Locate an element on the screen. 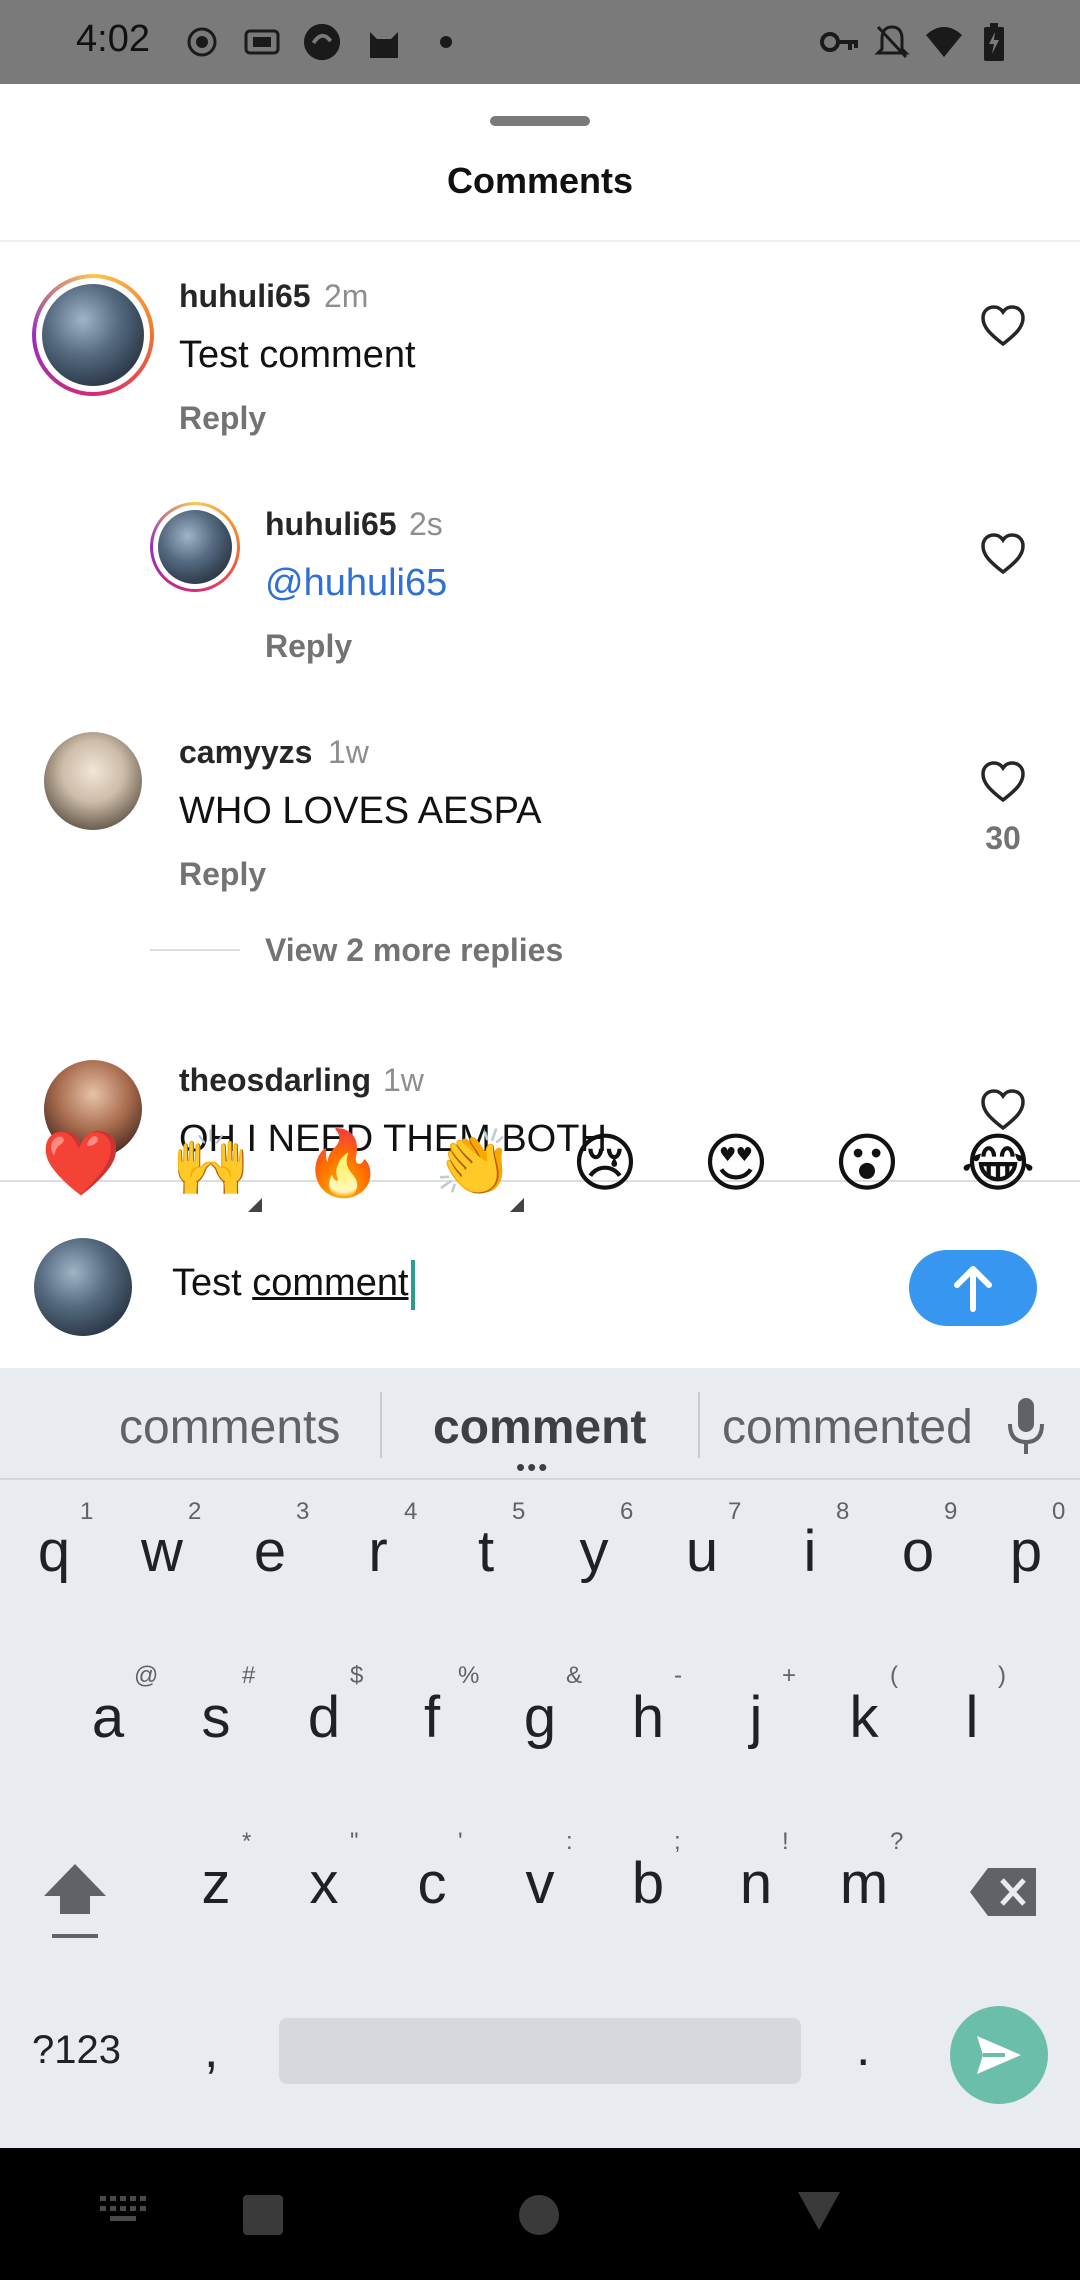  suggestion-commented: commented is located at coordinates (847, 1427).